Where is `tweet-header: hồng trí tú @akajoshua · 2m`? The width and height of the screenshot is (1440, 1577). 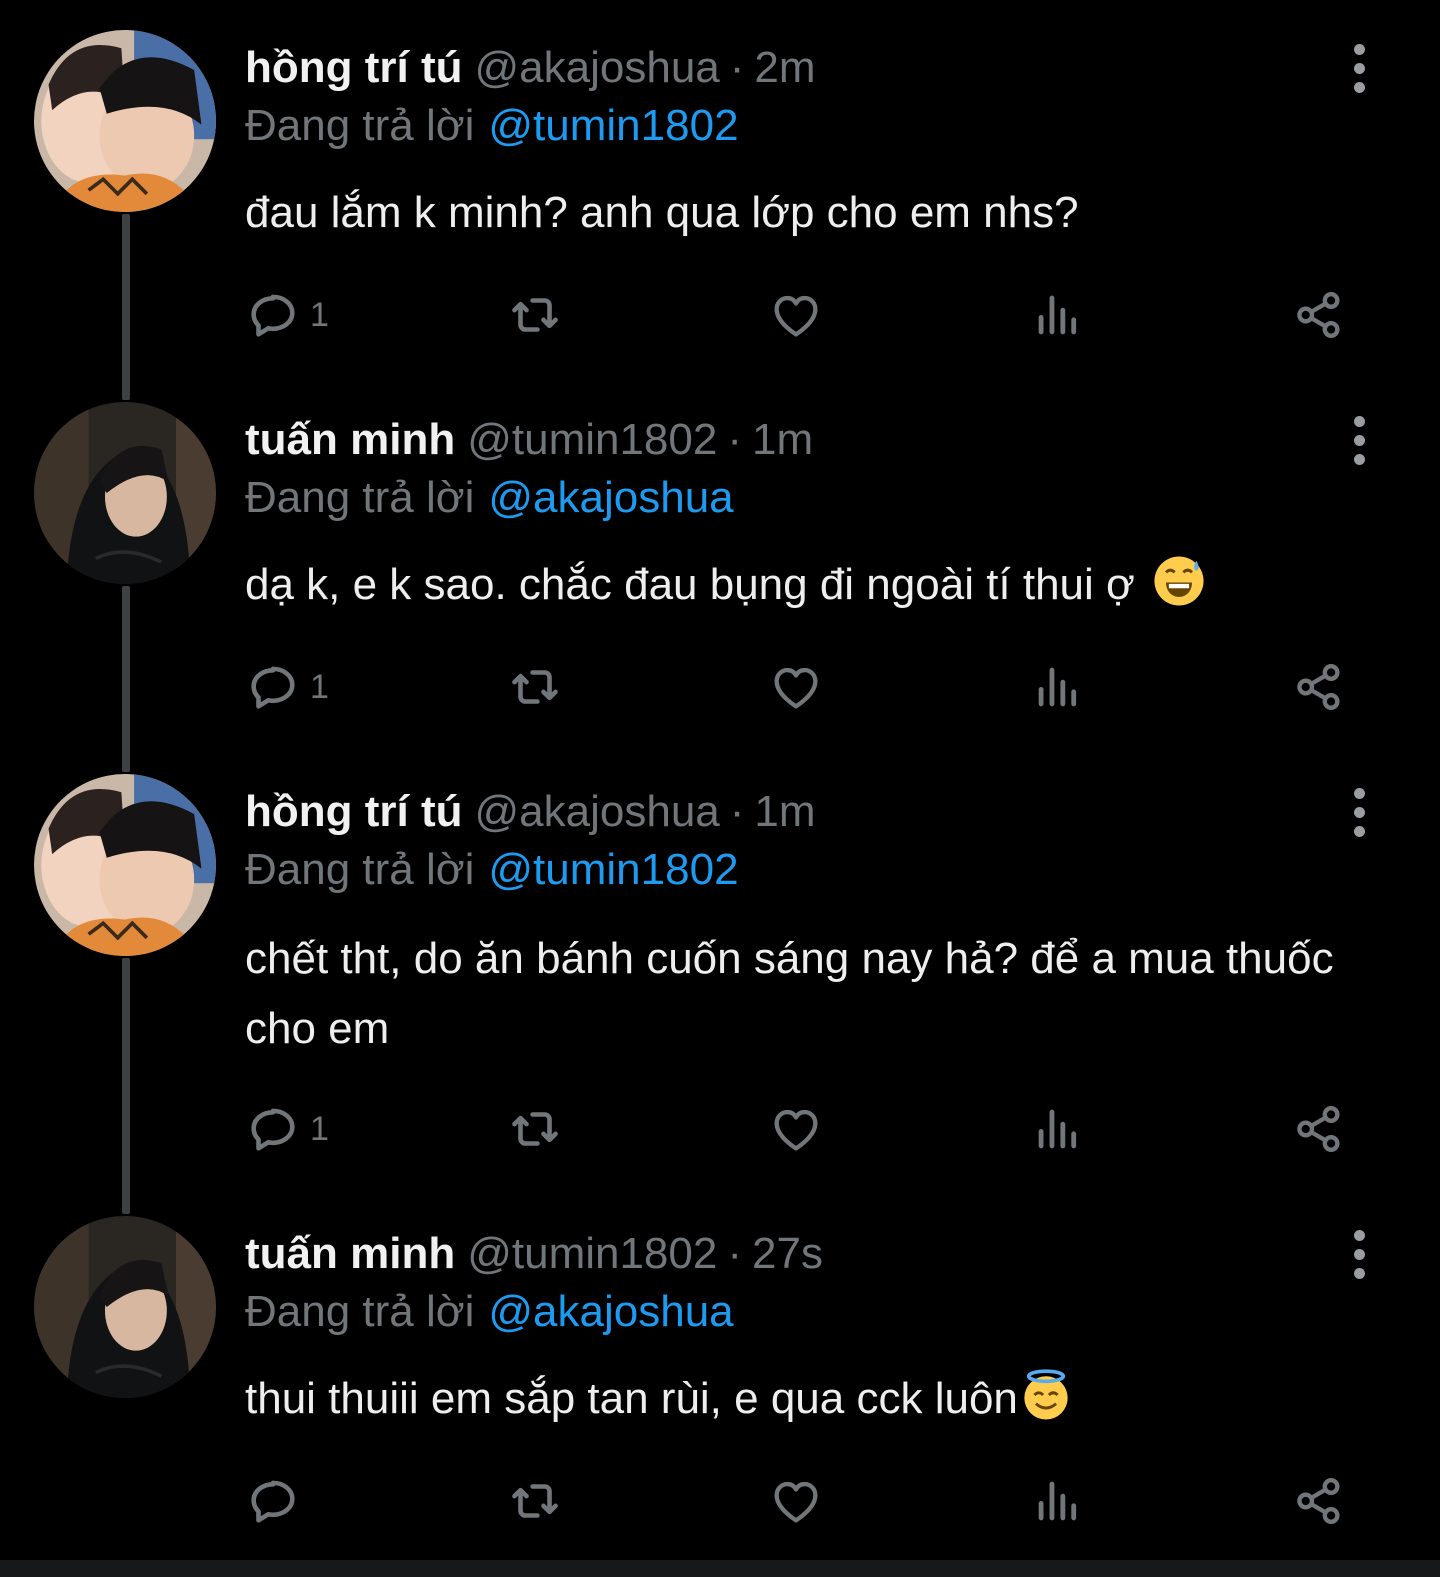
tweet-header: hồng trí tú @akajoshua · 2m is located at coordinates (530, 68).